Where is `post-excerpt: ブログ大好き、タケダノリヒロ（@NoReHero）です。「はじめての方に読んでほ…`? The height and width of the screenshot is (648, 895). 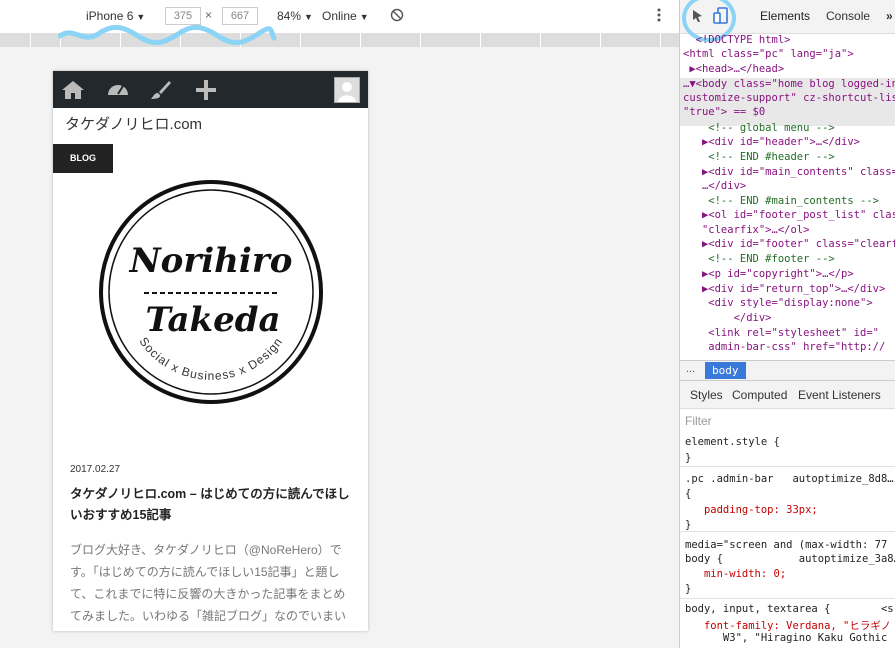 post-excerpt: ブログ大好き、タケダノリヒロ（@NoReHero）です。「はじめての方に読んでほ… is located at coordinates (208, 583).